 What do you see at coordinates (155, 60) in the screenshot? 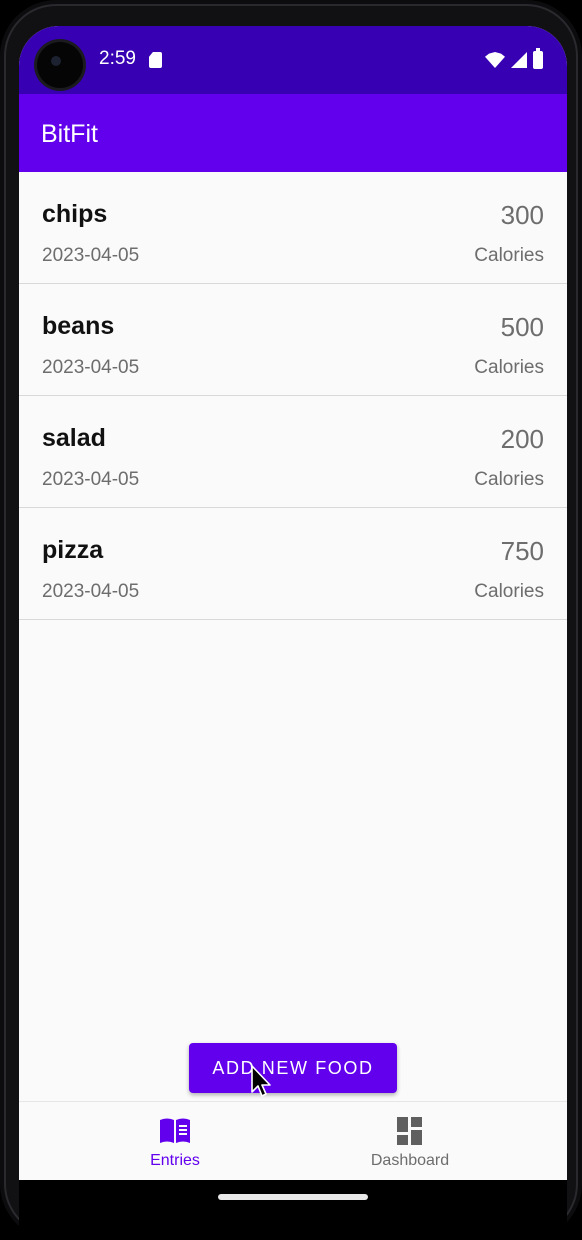
I see `sd-card-icon` at bounding box center [155, 60].